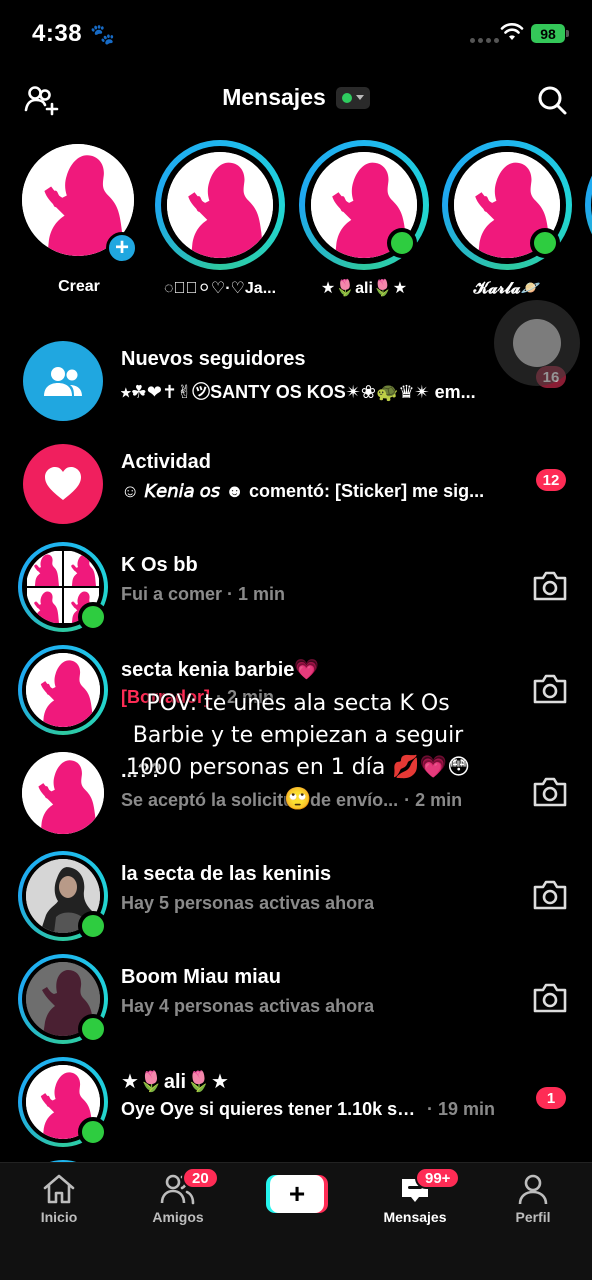 This screenshot has width=592, height=1280. I want to click on profile-icon, so click(533, 1189).